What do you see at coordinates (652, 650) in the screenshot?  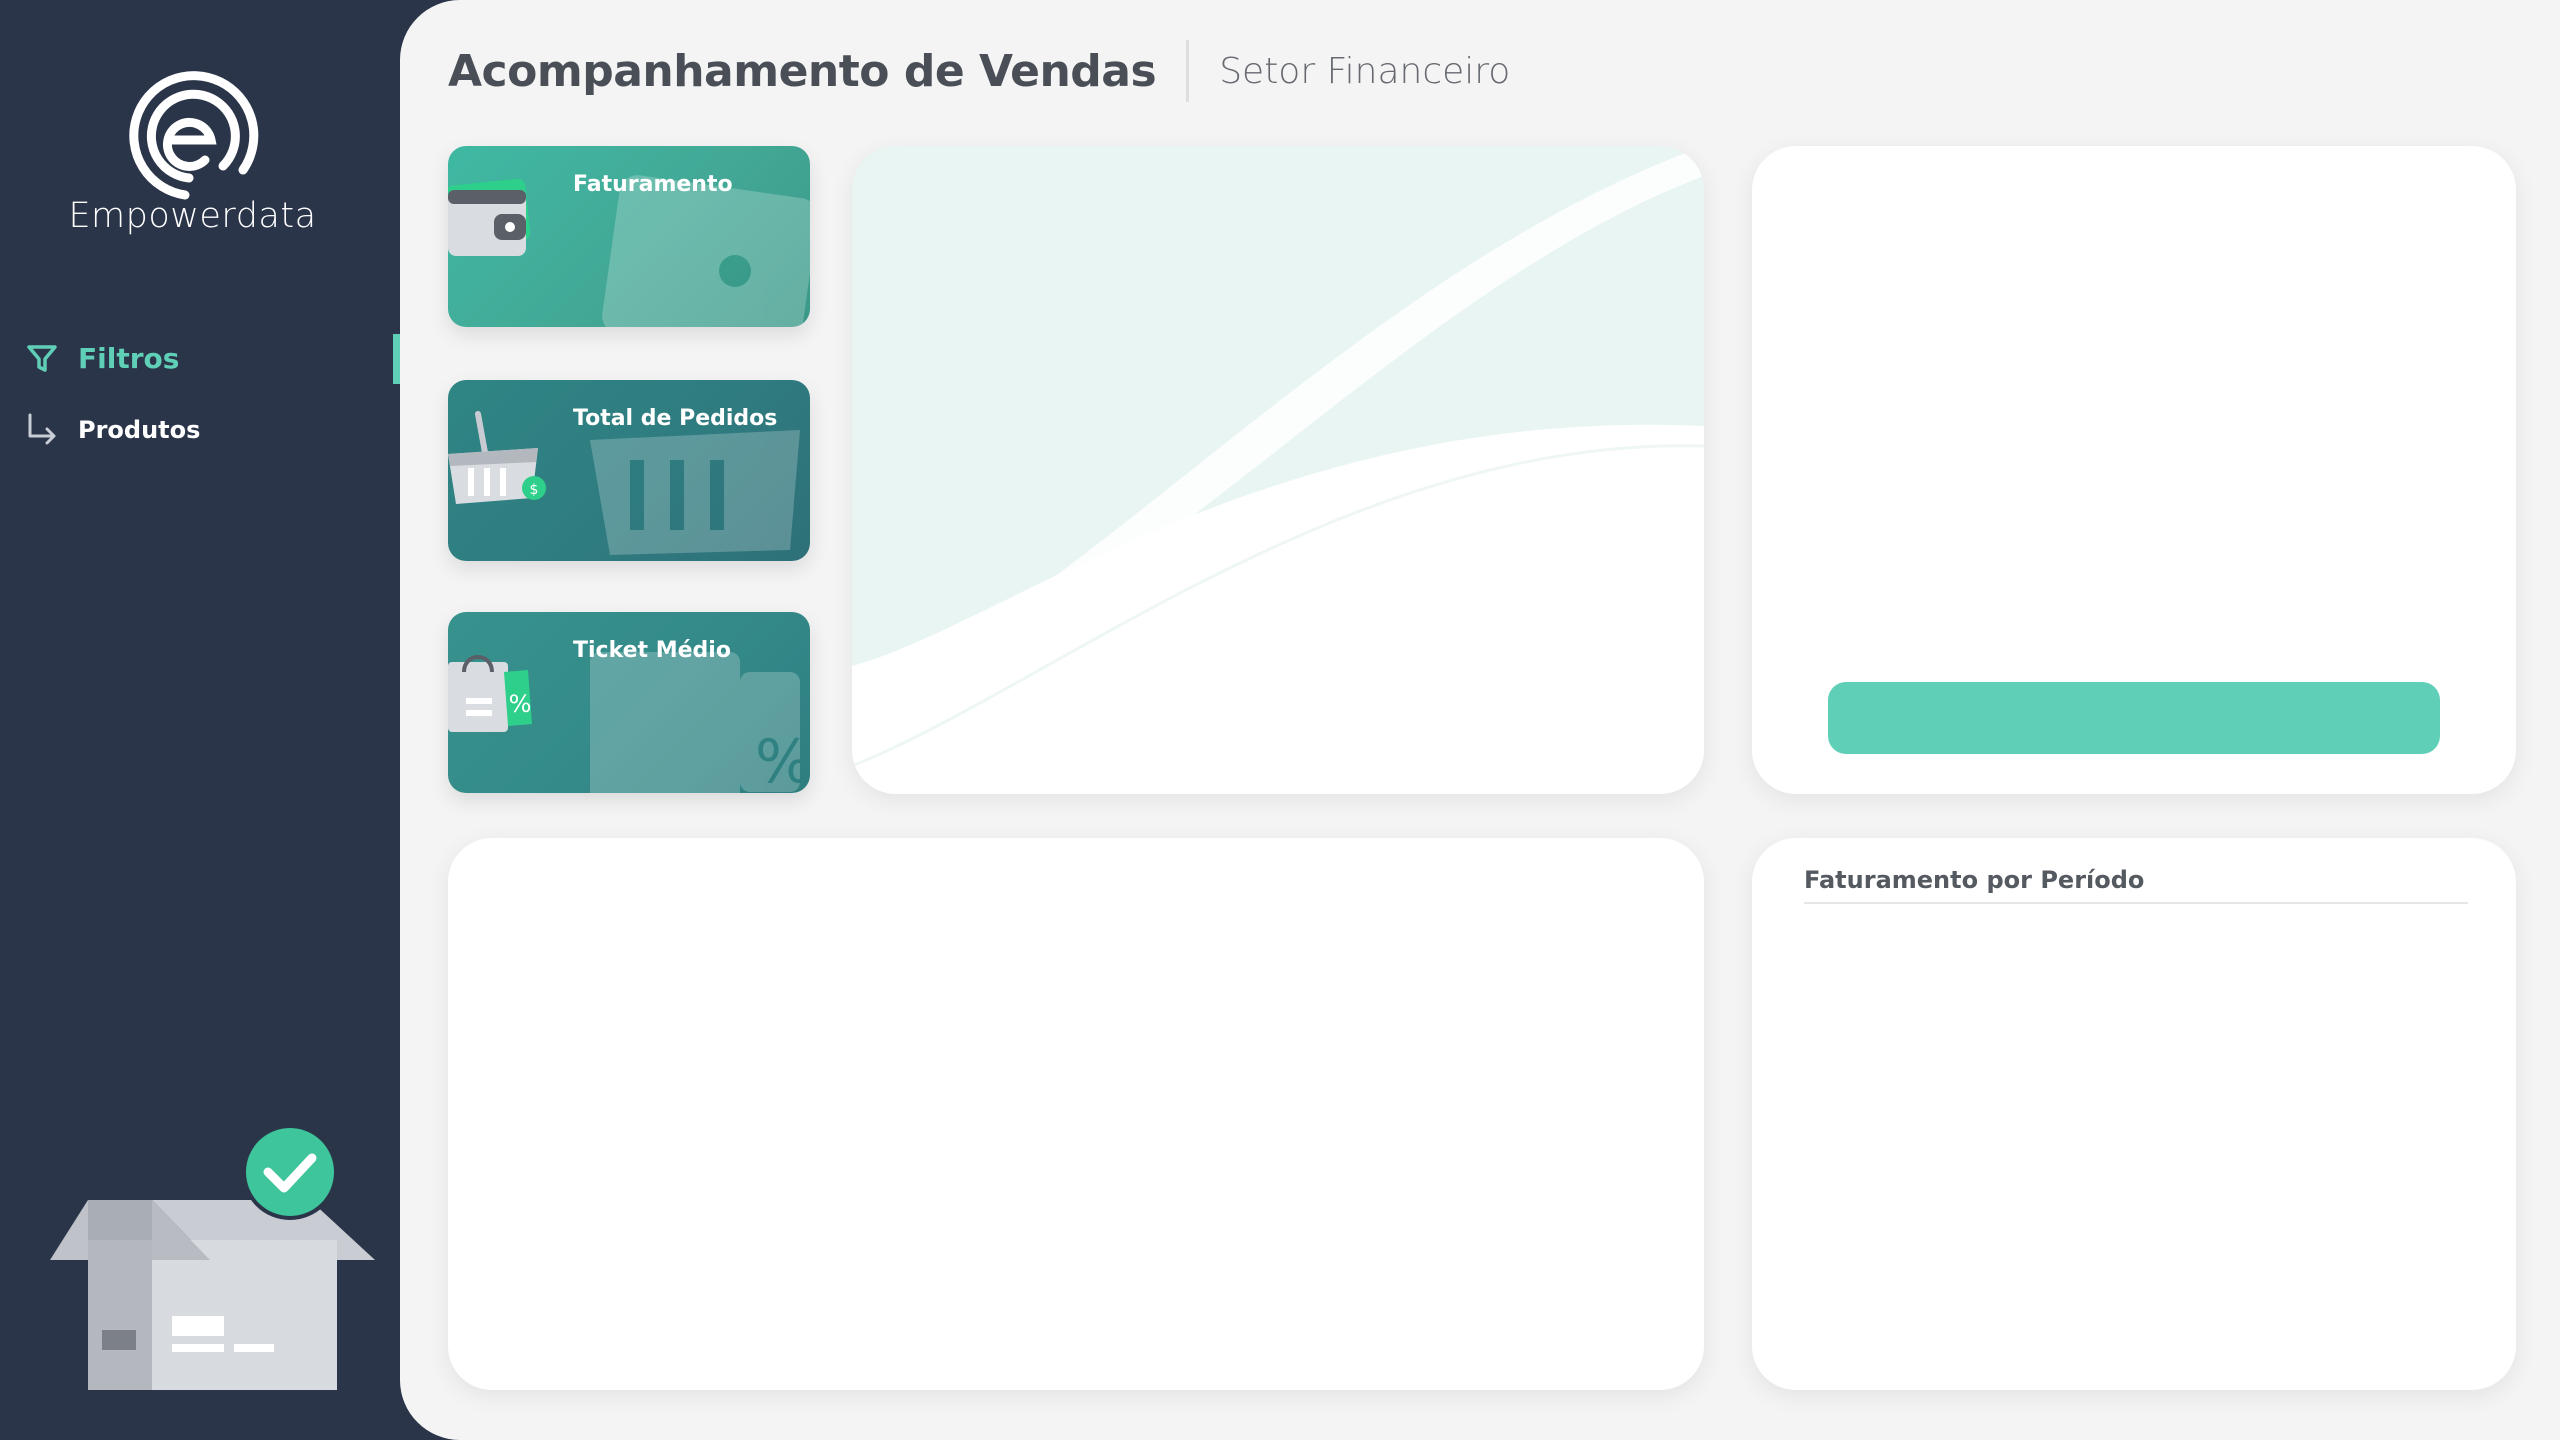 I see `kpi-label: Ticket Médio` at bounding box center [652, 650].